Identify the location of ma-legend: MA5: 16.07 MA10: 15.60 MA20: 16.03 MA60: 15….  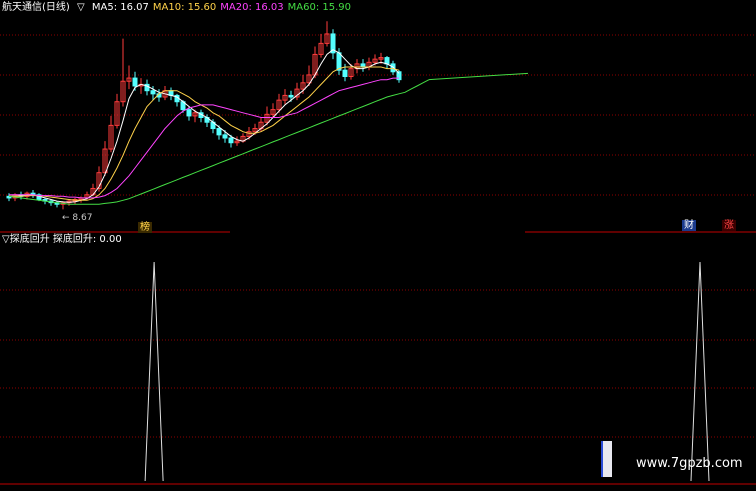
(223, 7).